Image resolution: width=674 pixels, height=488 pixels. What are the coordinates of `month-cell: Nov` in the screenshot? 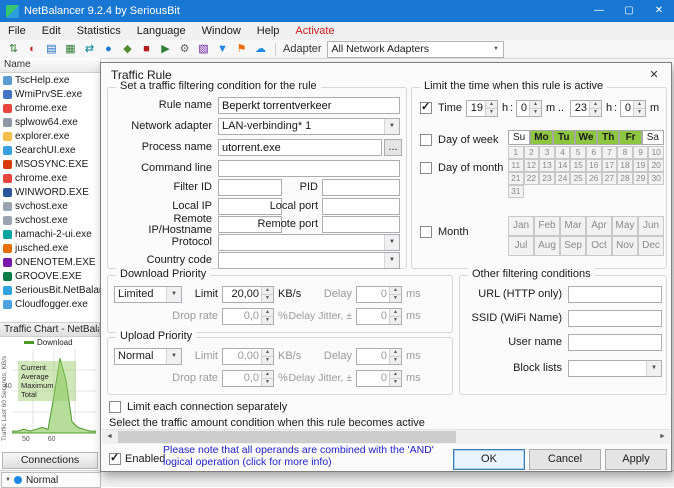 It's located at (625, 246).